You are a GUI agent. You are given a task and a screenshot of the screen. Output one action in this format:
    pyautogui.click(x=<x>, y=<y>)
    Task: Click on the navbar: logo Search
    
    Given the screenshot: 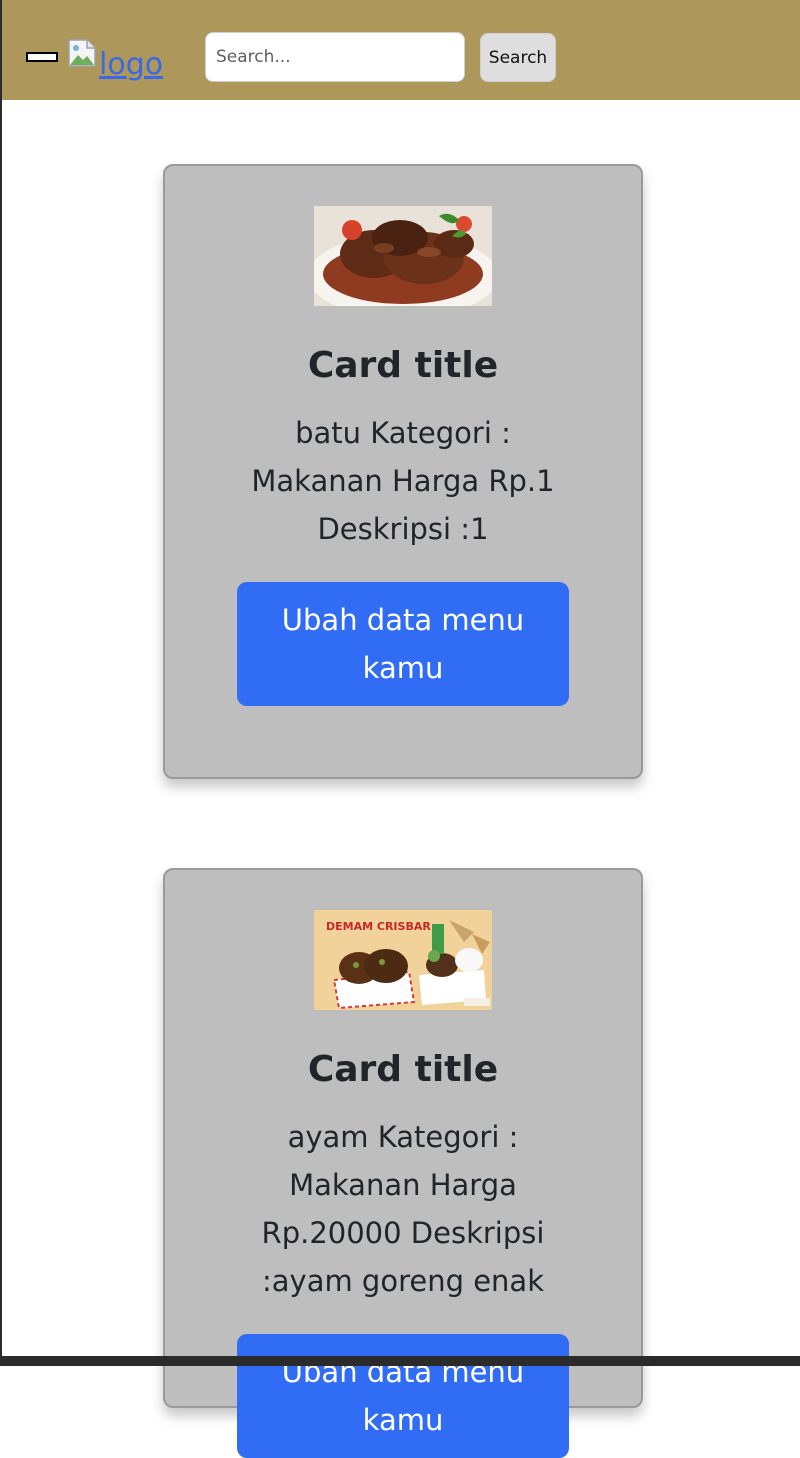 What is the action you would take?
    pyautogui.click(x=400, y=50)
    